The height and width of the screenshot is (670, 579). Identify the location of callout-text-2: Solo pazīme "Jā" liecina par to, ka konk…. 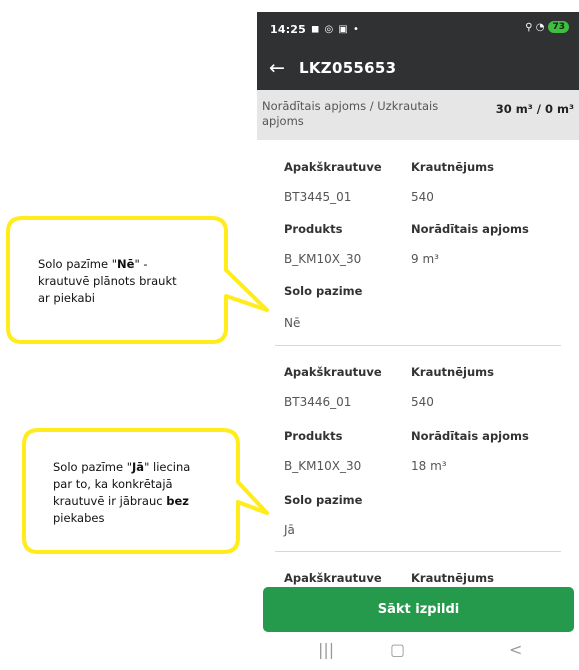
(122, 492).